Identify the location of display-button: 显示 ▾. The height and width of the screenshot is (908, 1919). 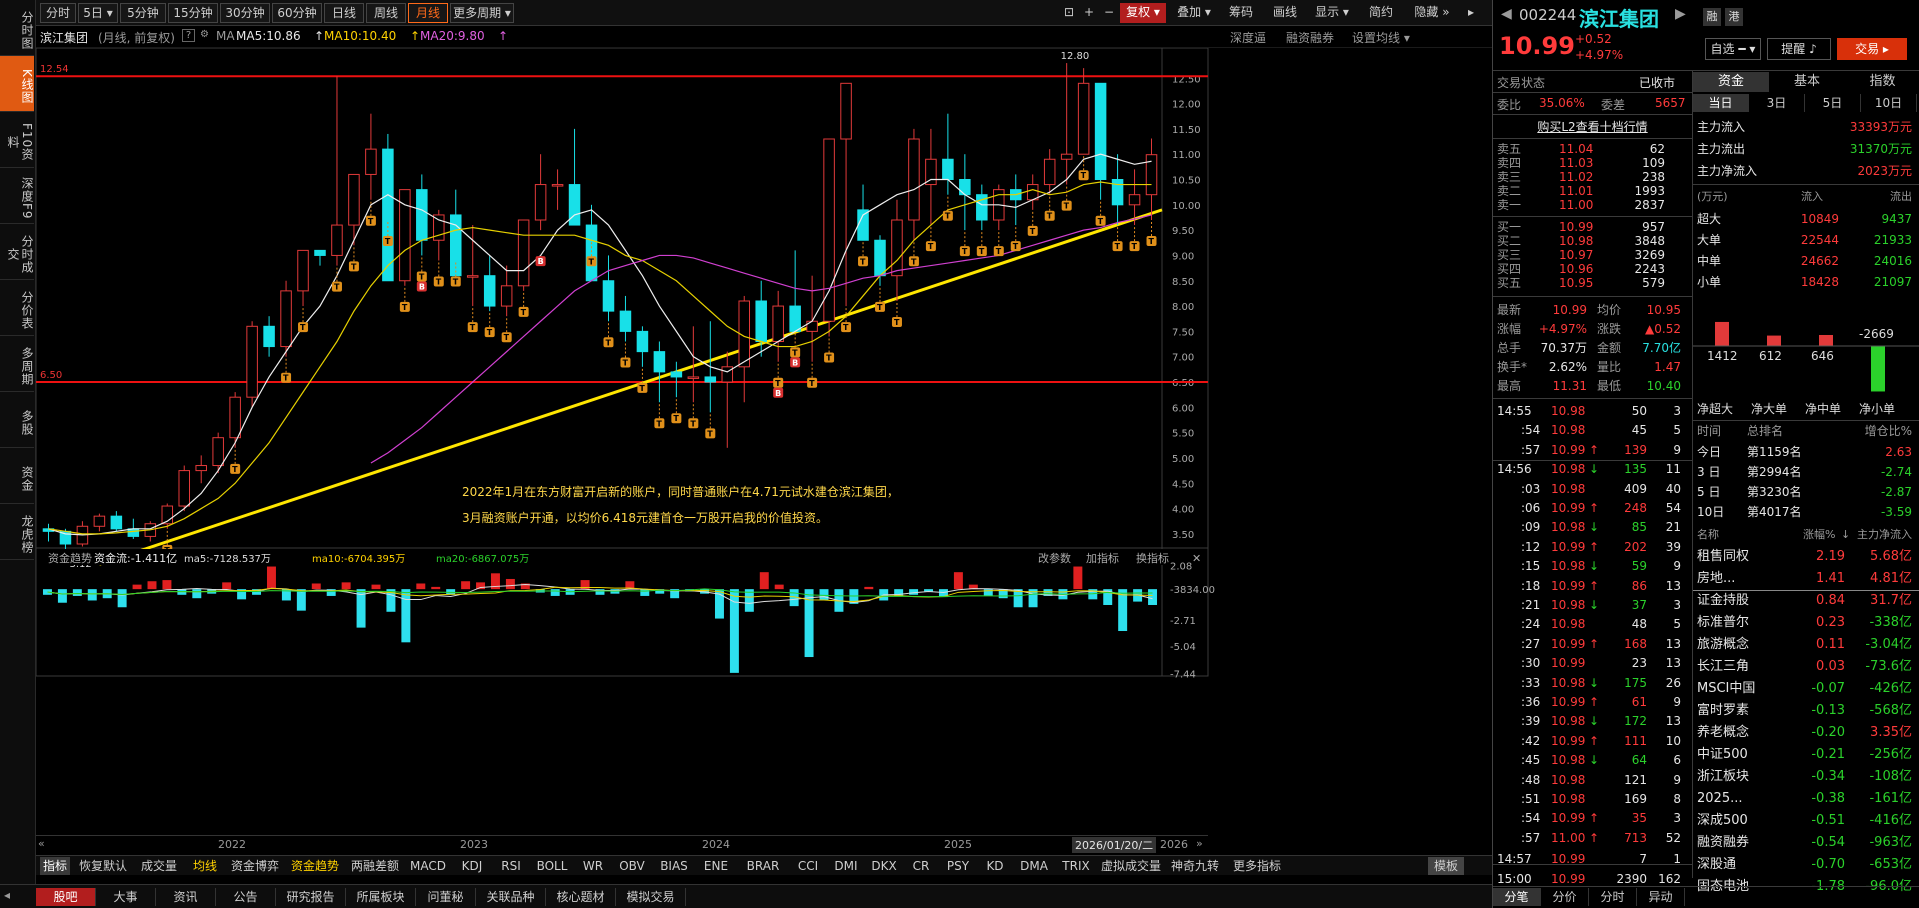
(1332, 13).